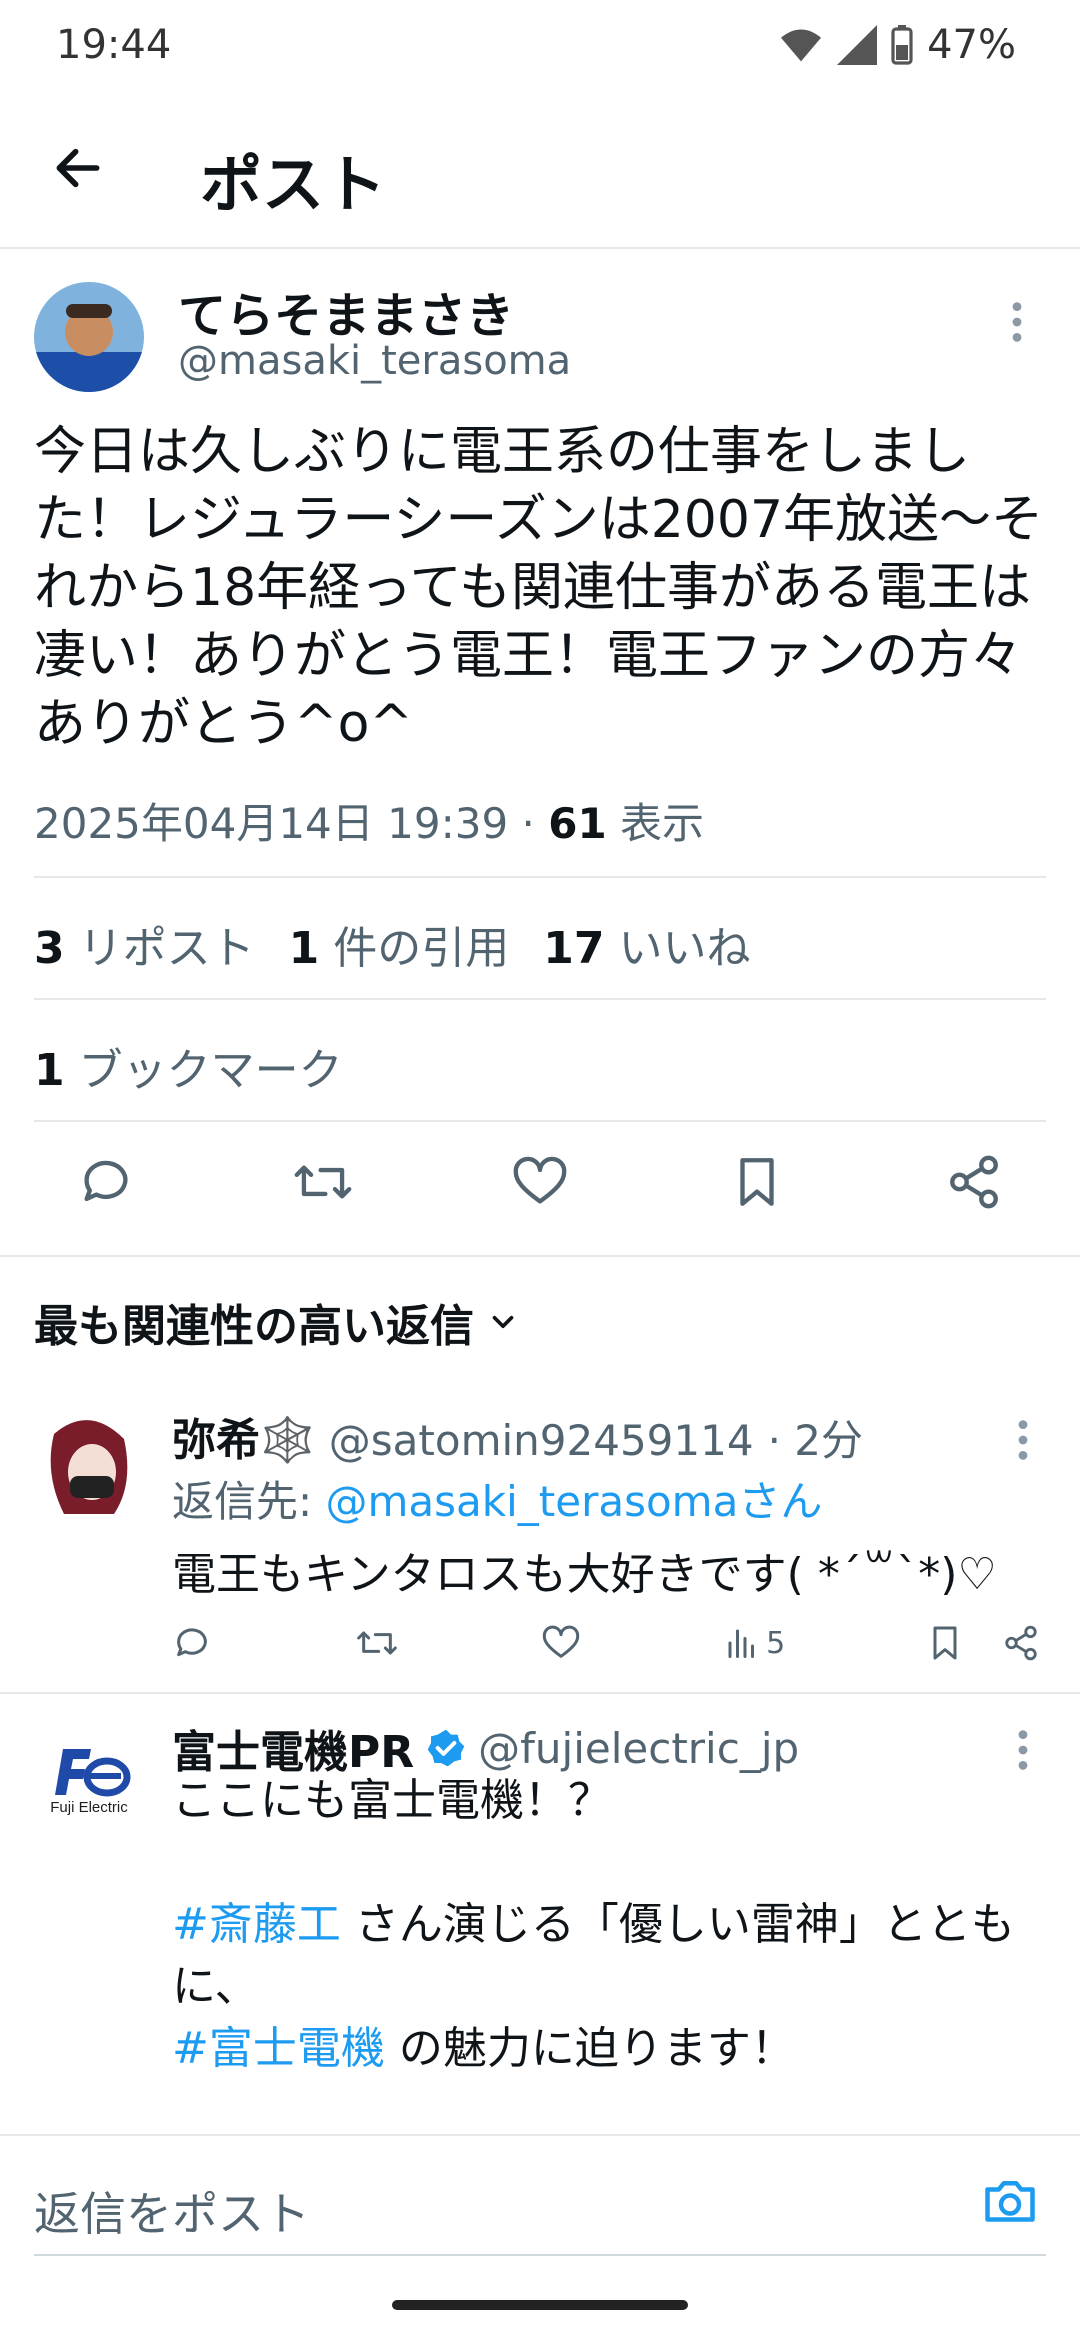  I want to click on status-time: 19:44, so click(114, 45).